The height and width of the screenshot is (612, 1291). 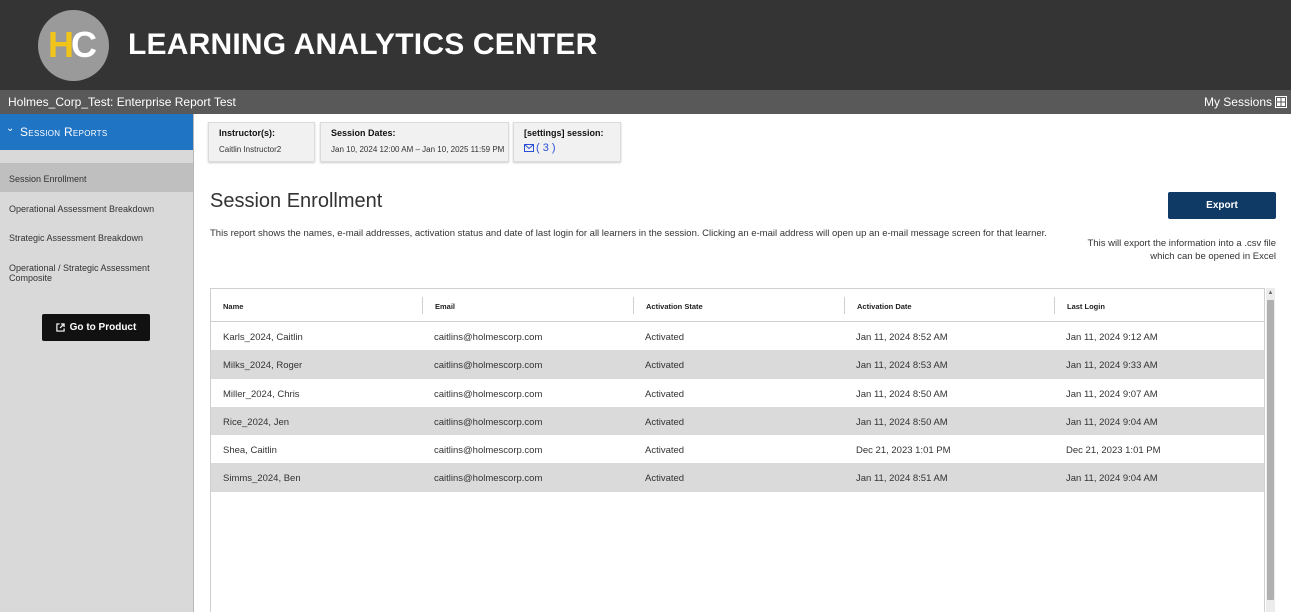 What do you see at coordinates (572, 148) in the screenshot?
I see `email-session-link: ( 3 )` at bounding box center [572, 148].